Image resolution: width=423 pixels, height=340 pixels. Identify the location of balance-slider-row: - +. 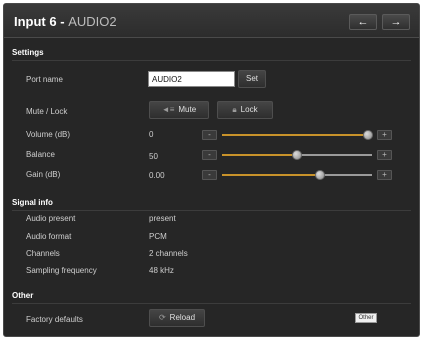
(297, 156).